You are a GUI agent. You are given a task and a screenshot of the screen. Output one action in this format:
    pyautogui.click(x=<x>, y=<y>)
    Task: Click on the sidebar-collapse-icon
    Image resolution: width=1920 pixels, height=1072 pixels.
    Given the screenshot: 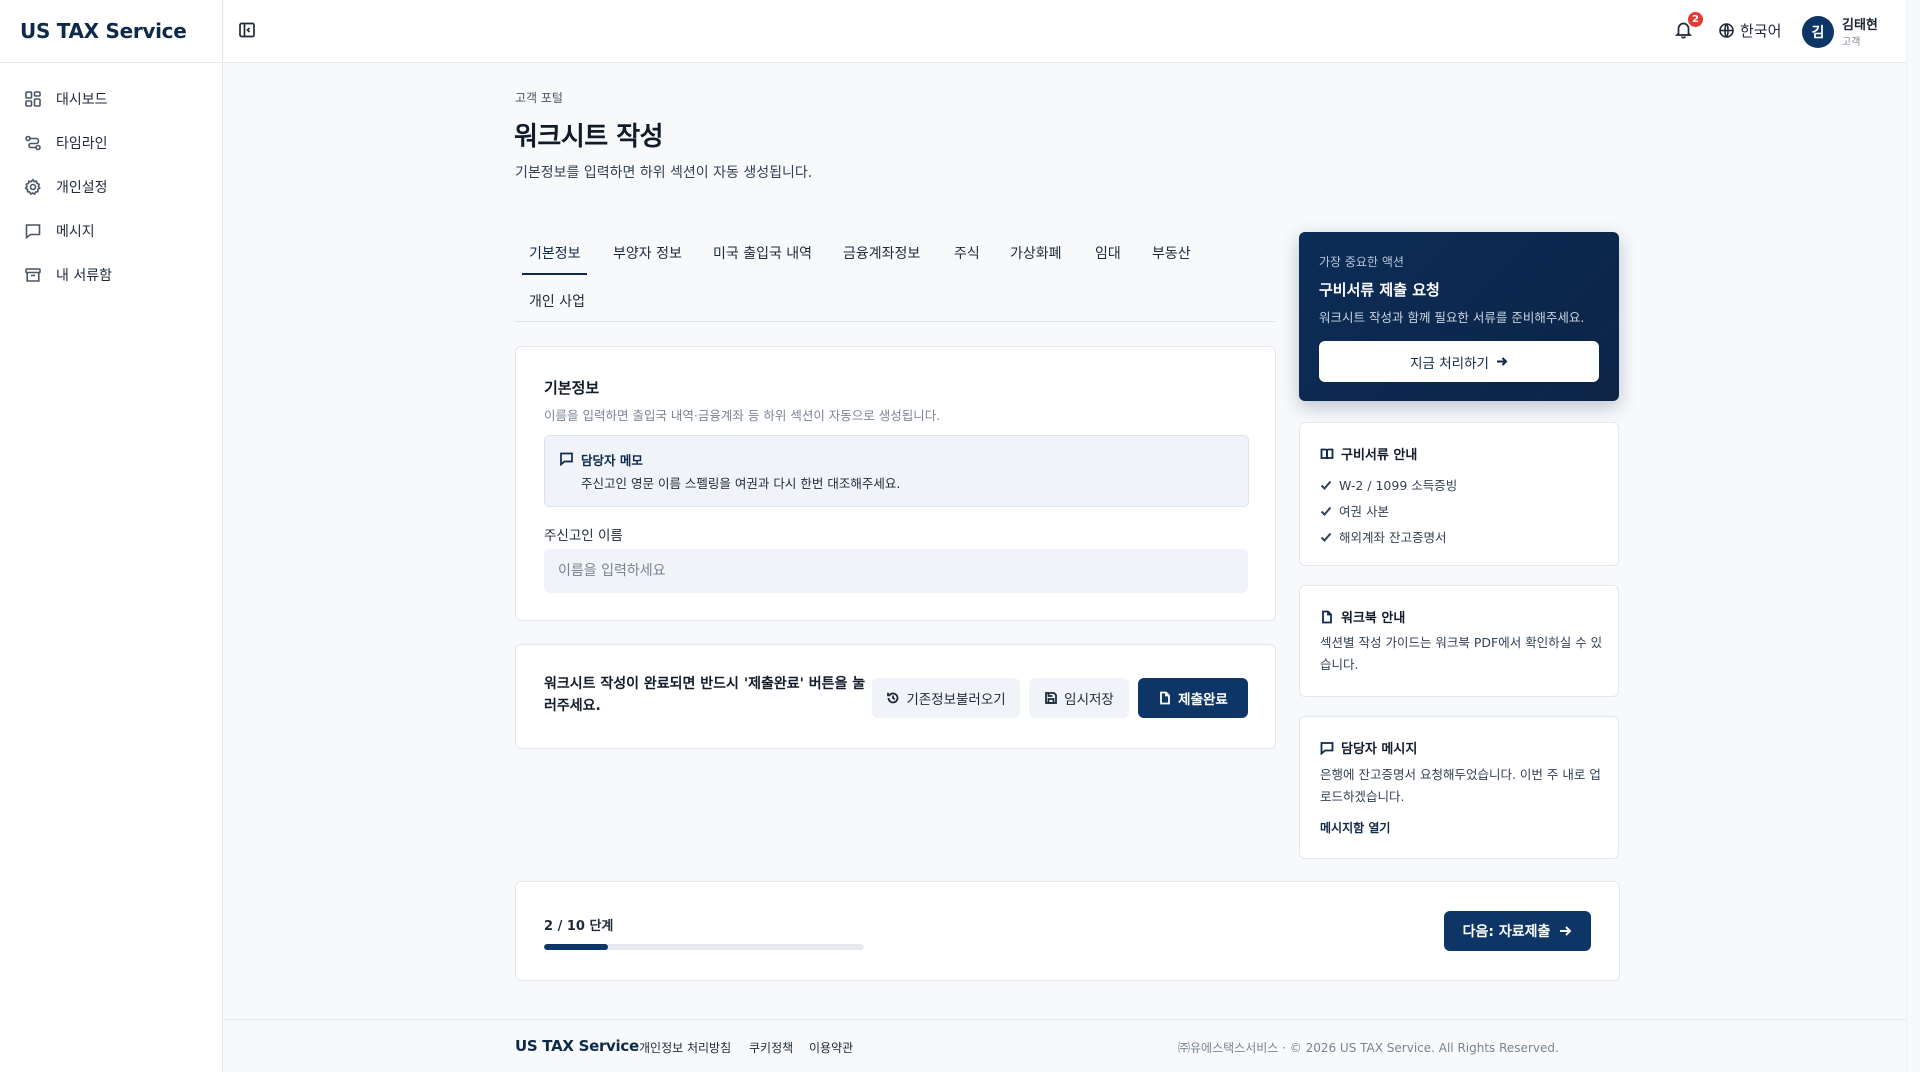 What is the action you would take?
    pyautogui.click(x=247, y=30)
    